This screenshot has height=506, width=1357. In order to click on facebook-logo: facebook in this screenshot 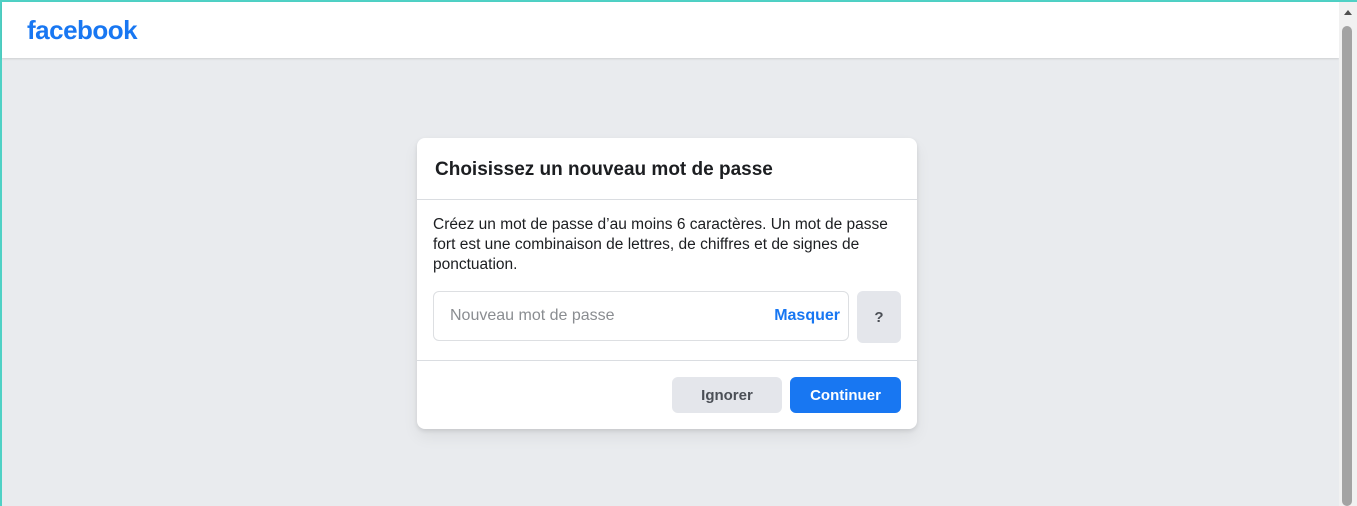, I will do `click(82, 30)`.